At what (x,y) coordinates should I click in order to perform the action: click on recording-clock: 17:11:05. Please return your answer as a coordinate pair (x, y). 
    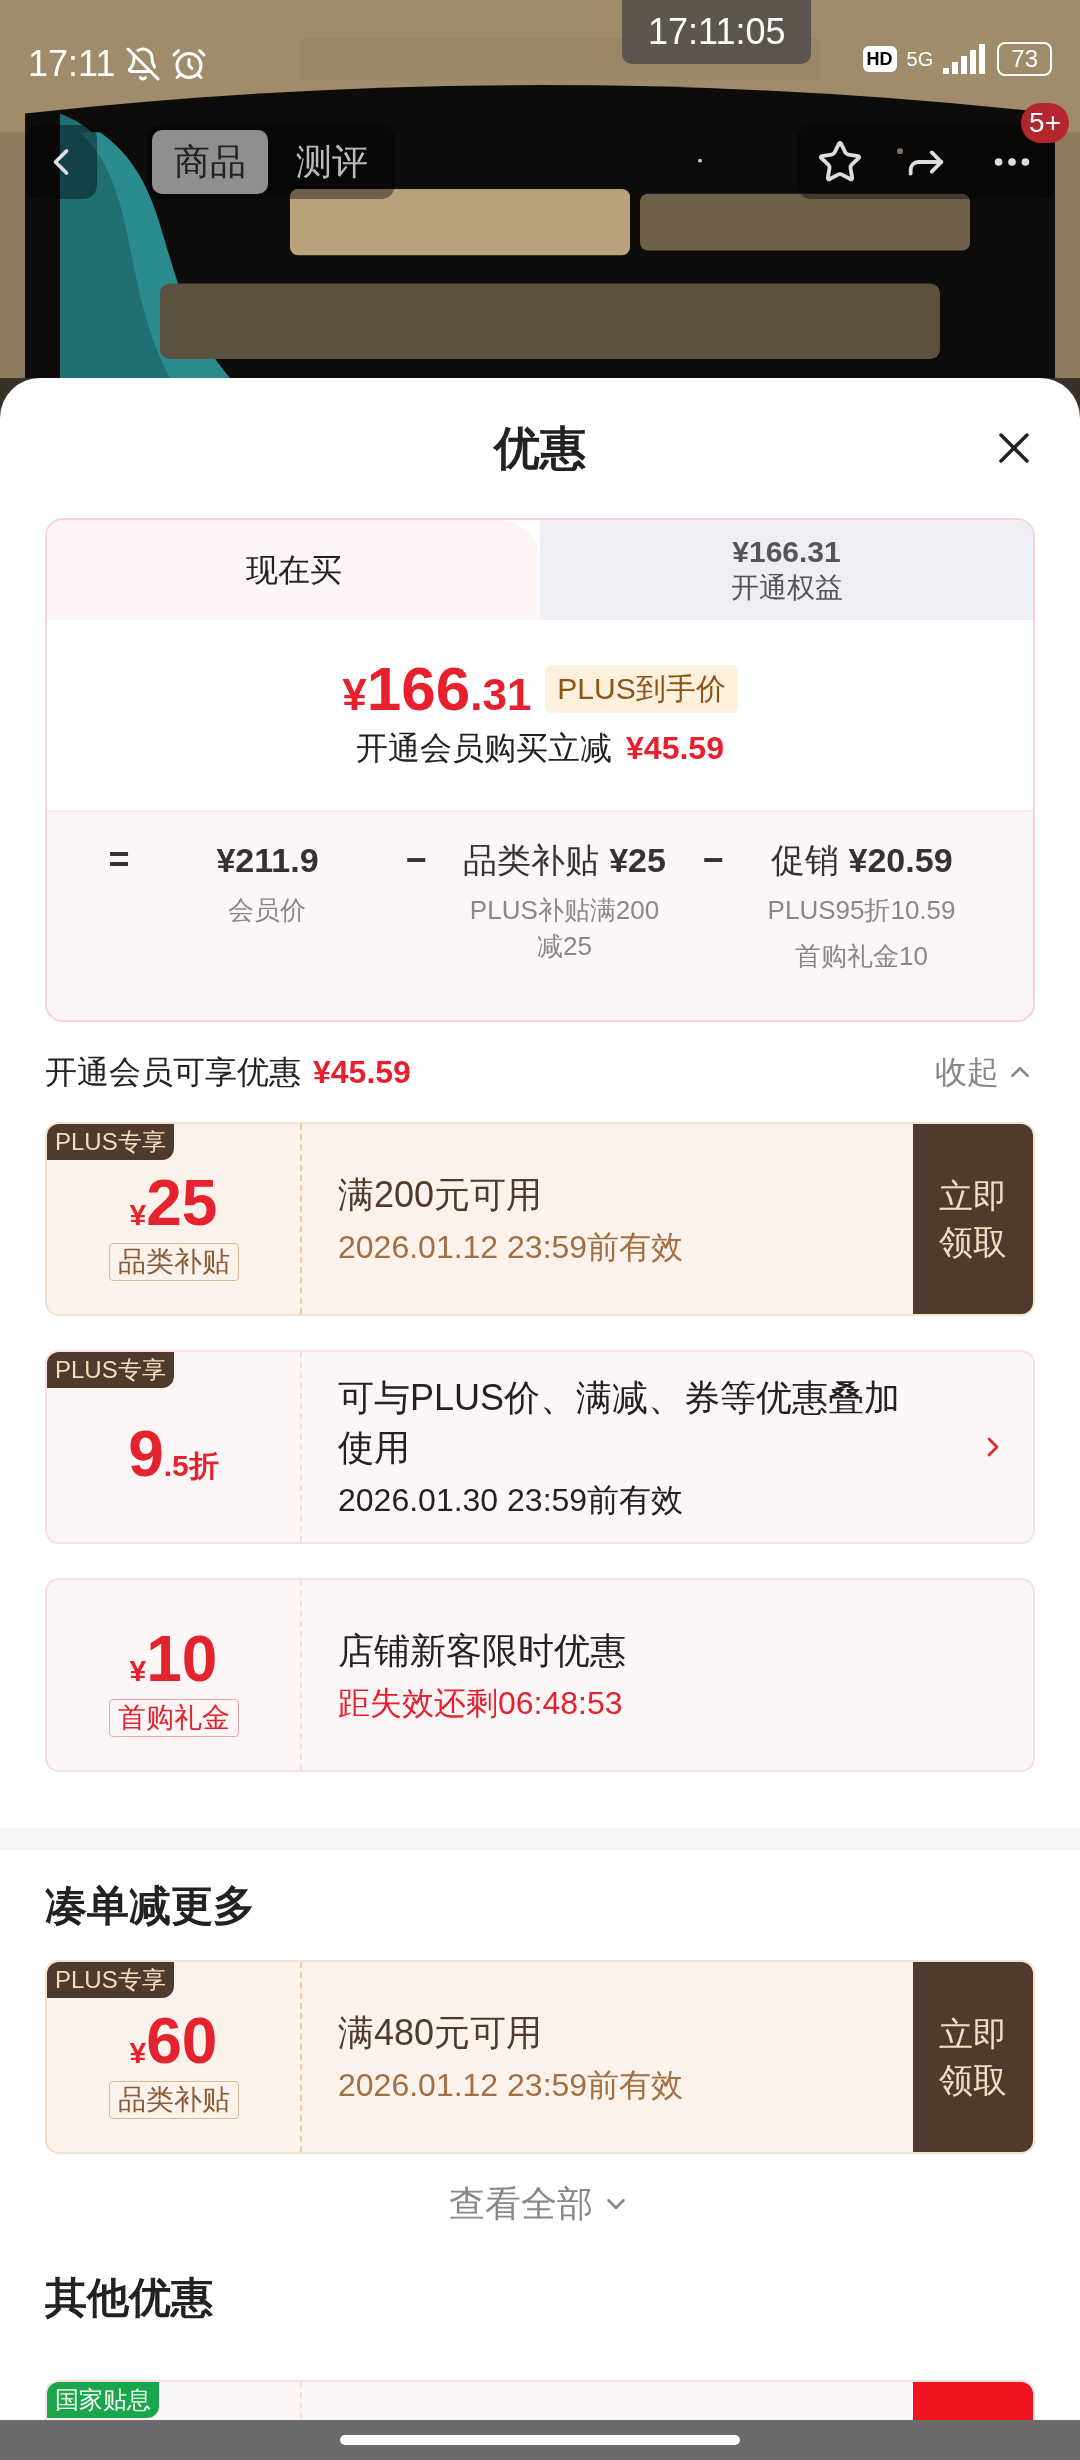
    Looking at the image, I should click on (717, 32).